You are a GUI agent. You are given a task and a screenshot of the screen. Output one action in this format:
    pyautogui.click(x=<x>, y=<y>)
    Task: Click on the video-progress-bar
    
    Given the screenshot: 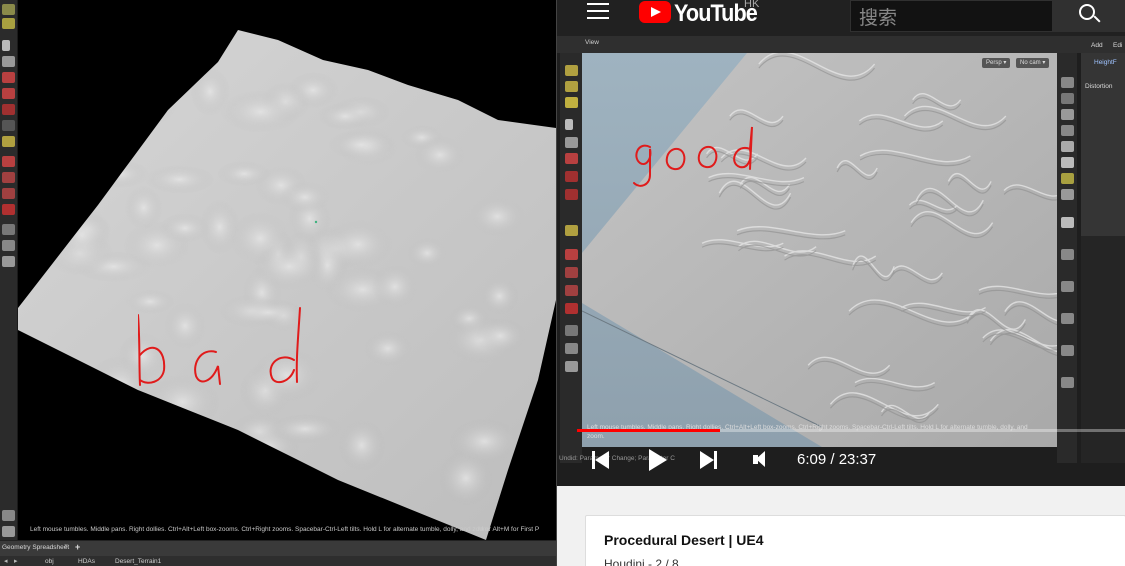 What is the action you would take?
    pyautogui.click(x=851, y=430)
    